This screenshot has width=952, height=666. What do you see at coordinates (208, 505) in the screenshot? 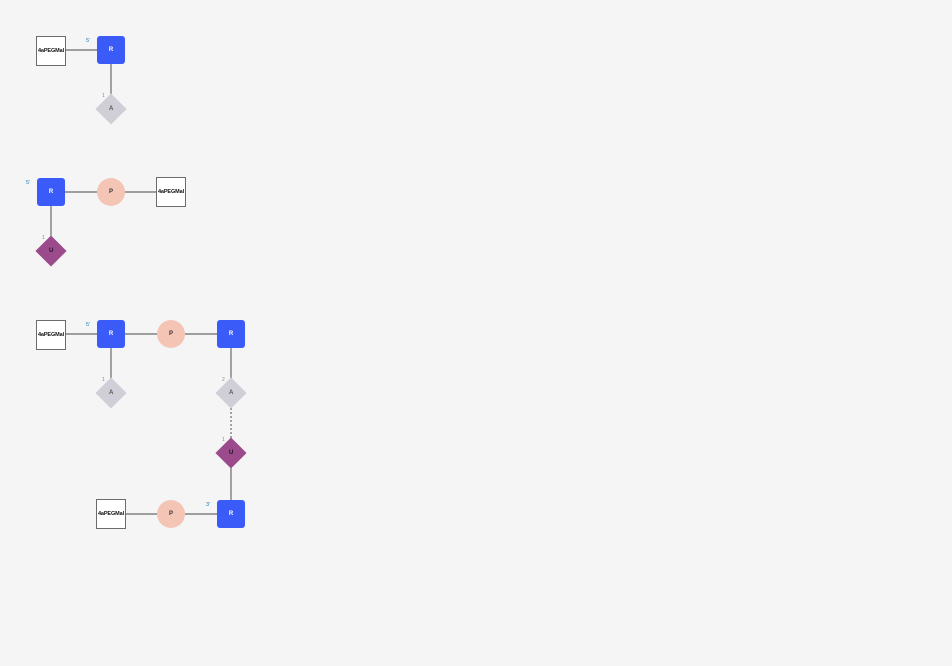
I see `three-prime-label: 3'` at bounding box center [208, 505].